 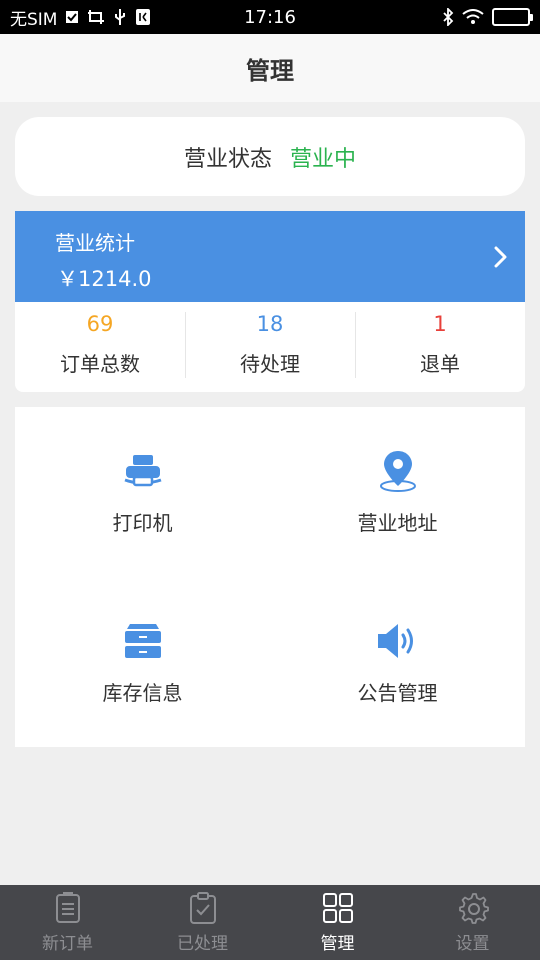 What do you see at coordinates (397, 692) in the screenshot?
I see `grid-item-label: 公告管理` at bounding box center [397, 692].